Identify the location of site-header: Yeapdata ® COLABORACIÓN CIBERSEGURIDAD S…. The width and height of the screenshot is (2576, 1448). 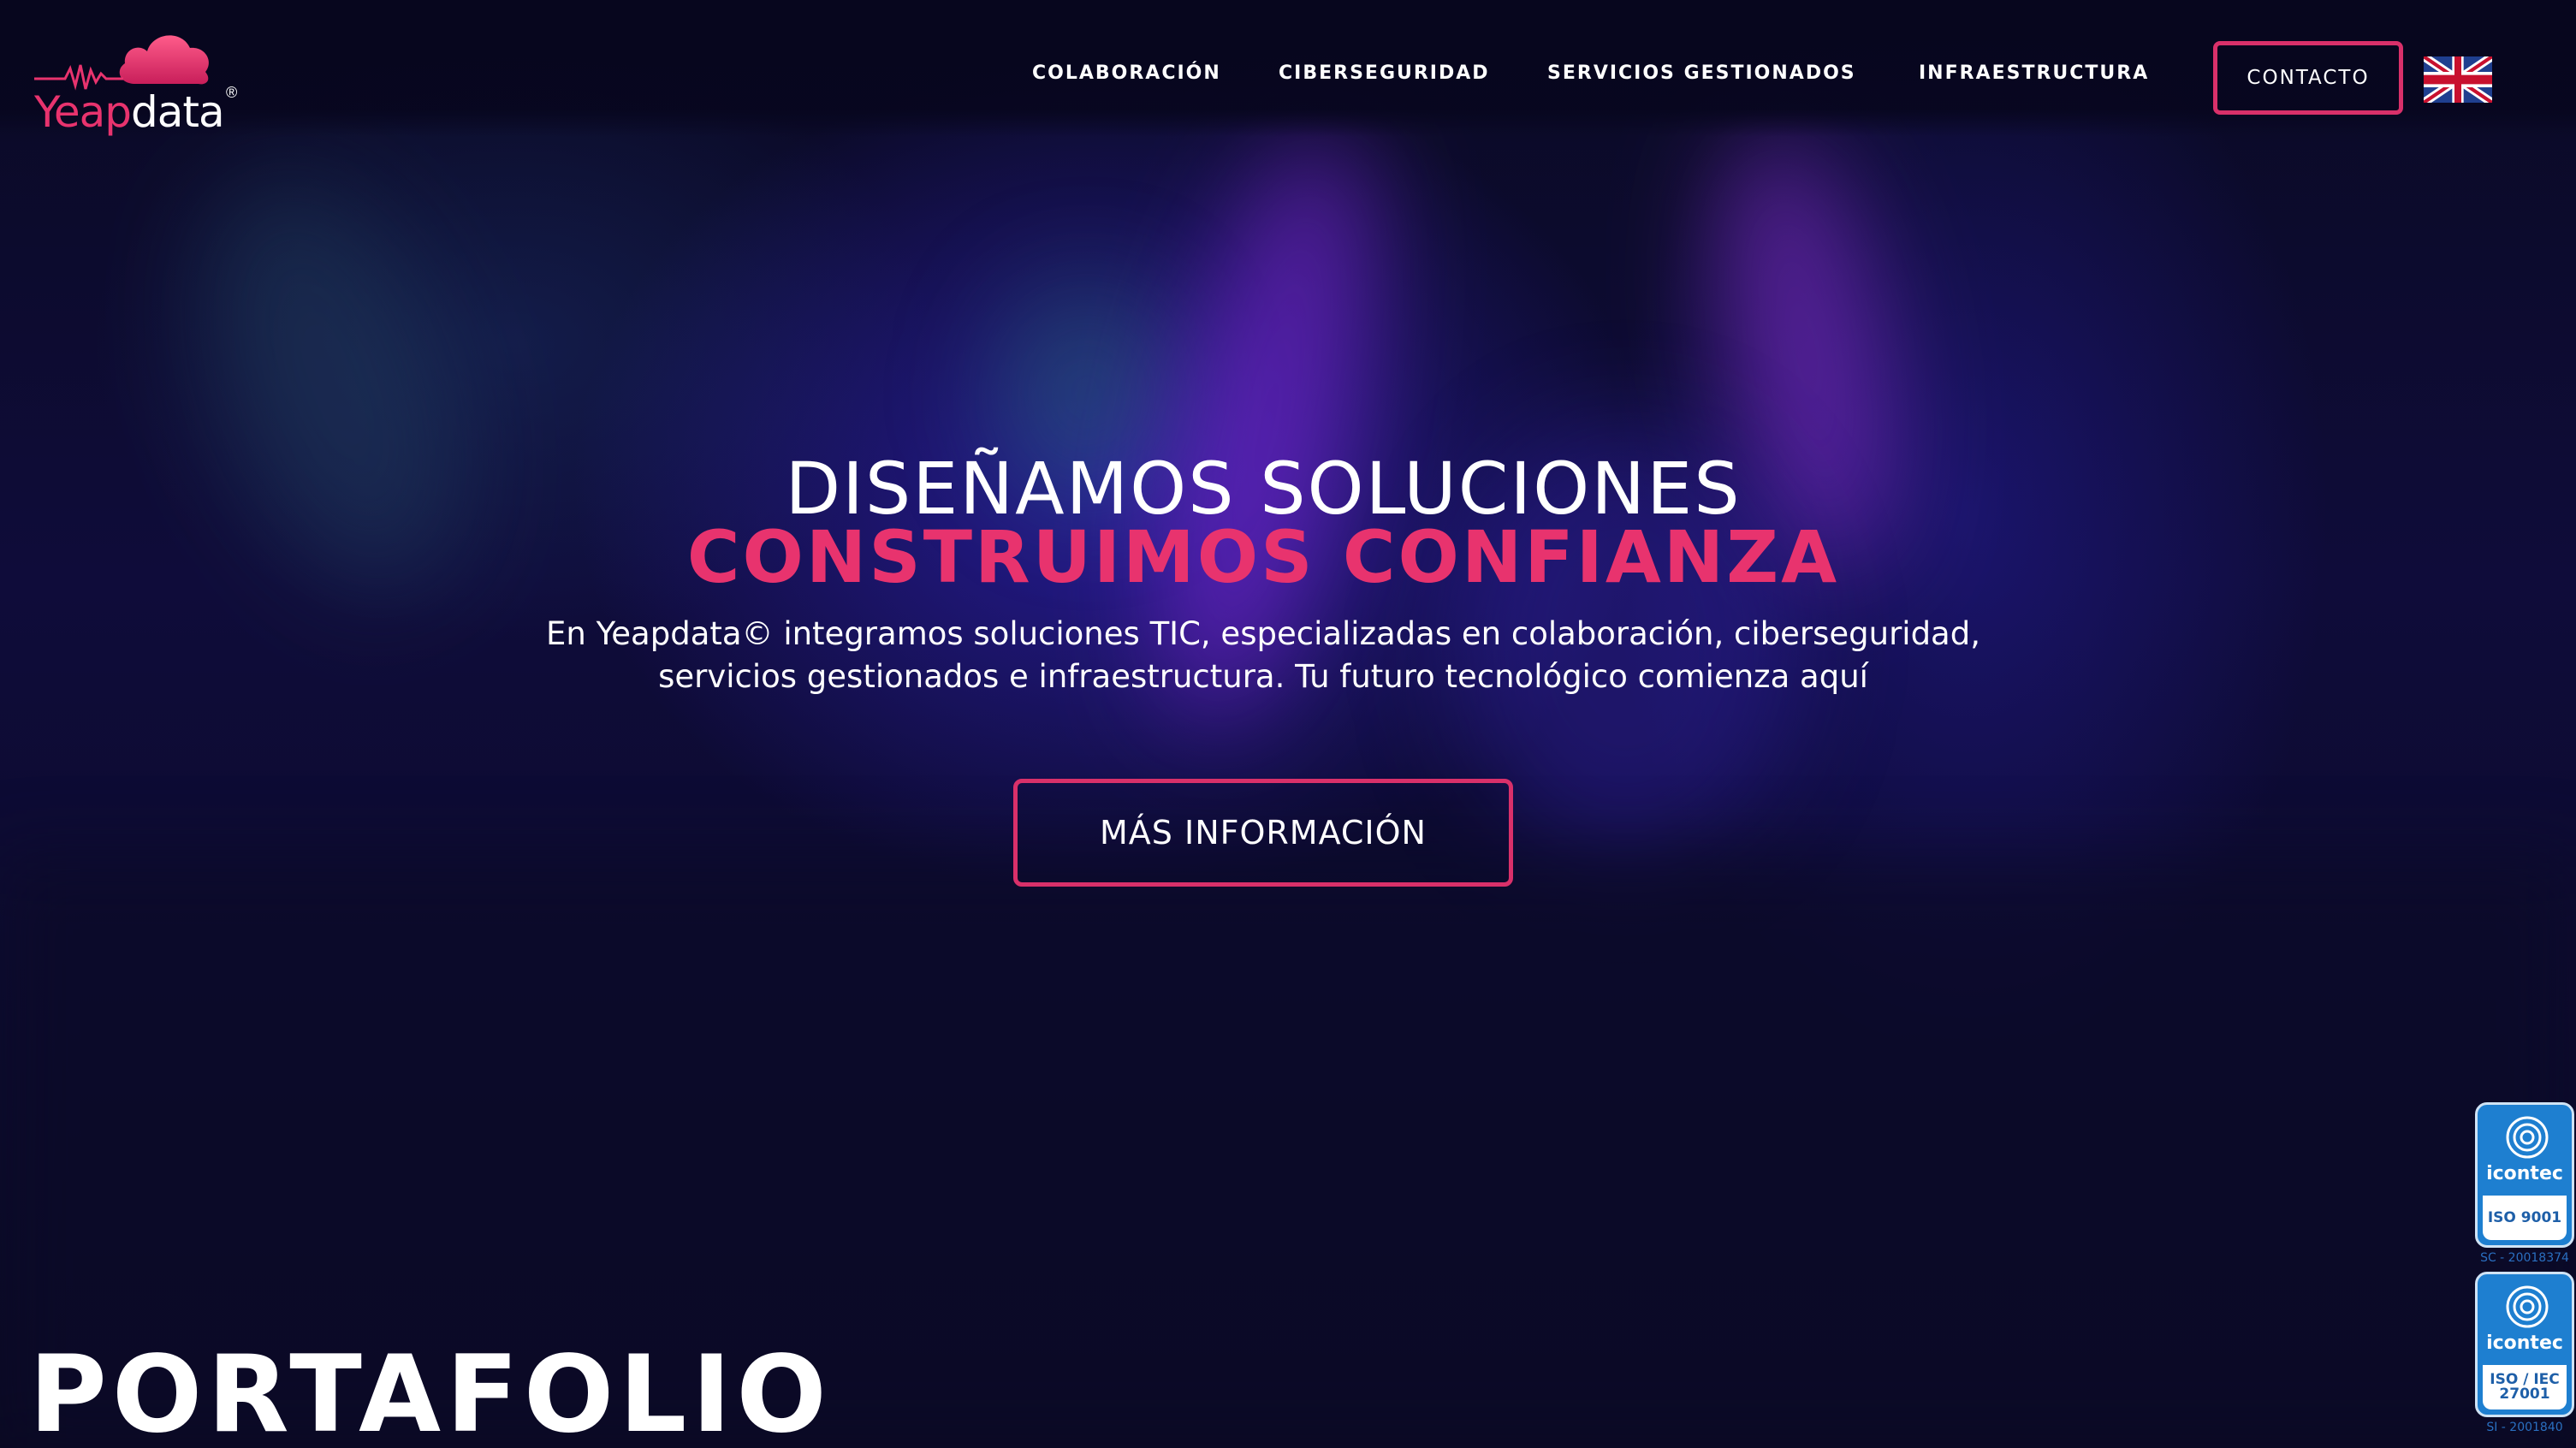
(1288, 68).